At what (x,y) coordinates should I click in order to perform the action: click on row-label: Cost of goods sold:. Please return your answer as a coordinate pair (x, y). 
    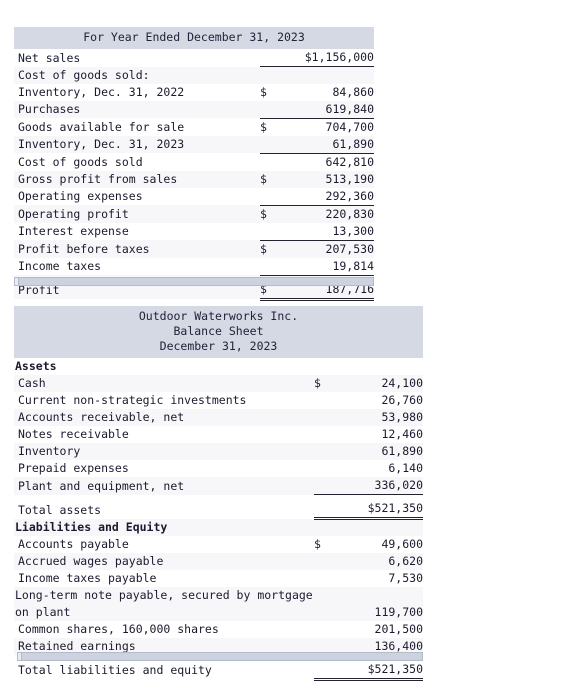
    Looking at the image, I should click on (84, 74).